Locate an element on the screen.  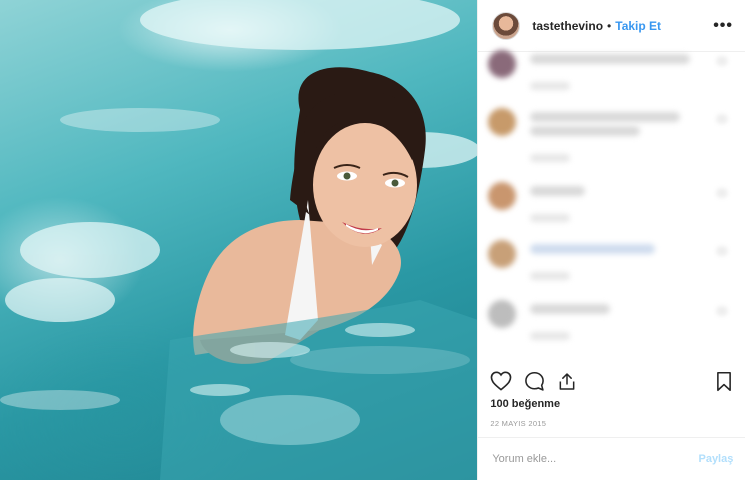
bookmark-icon is located at coordinates (724, 381).